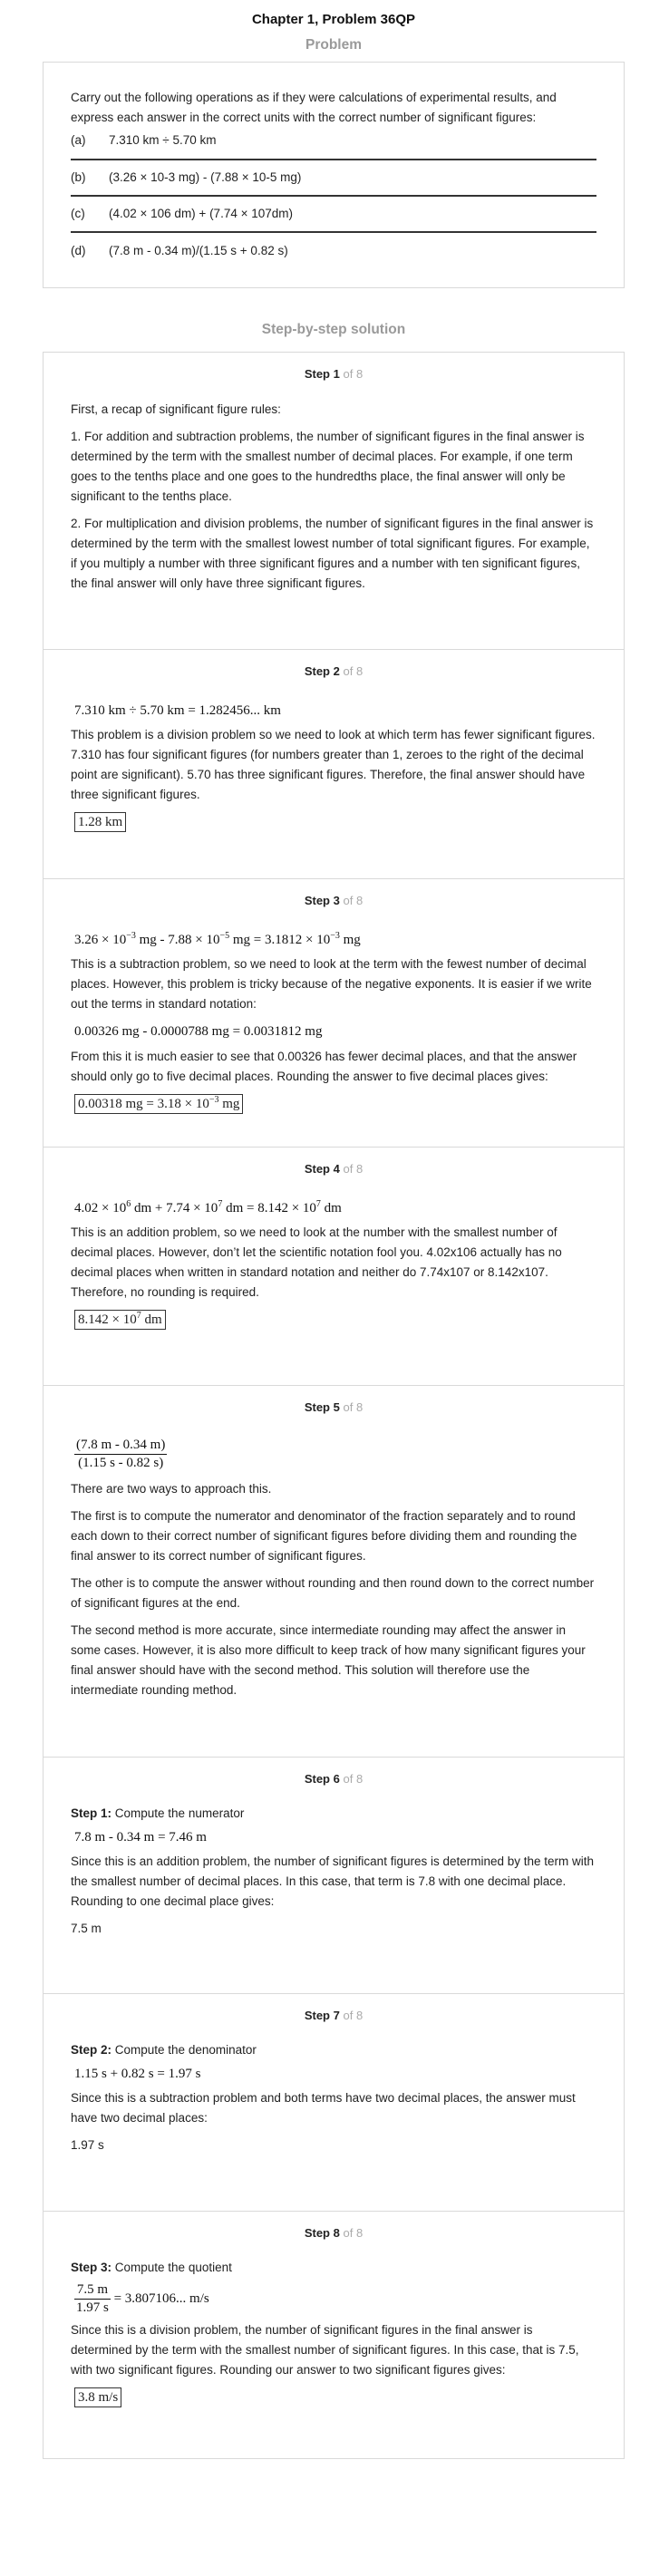  Describe the element at coordinates (79, 140) in the screenshot. I see `problem-item-label: (a)` at that location.